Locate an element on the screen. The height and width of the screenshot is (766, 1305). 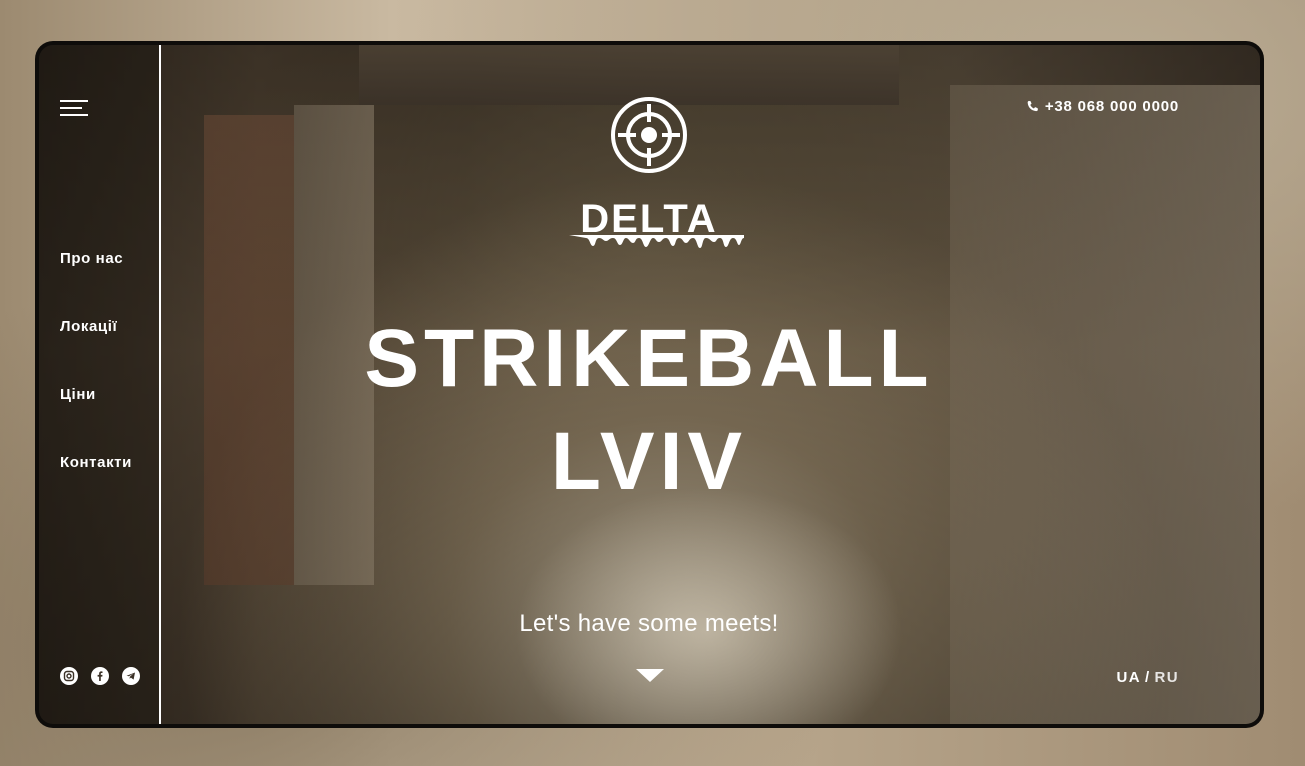
lang-ua: UA is located at coordinates (1128, 677).